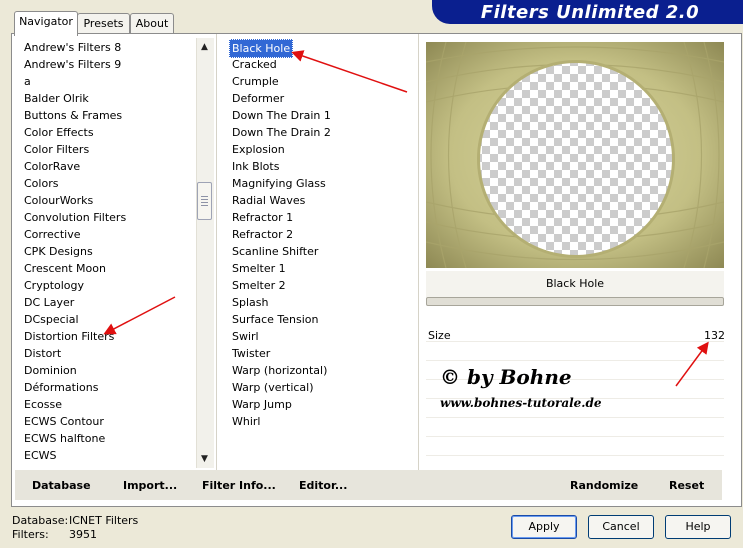  What do you see at coordinates (73, 115) in the screenshot?
I see `category-item: Buttons & Frames` at bounding box center [73, 115].